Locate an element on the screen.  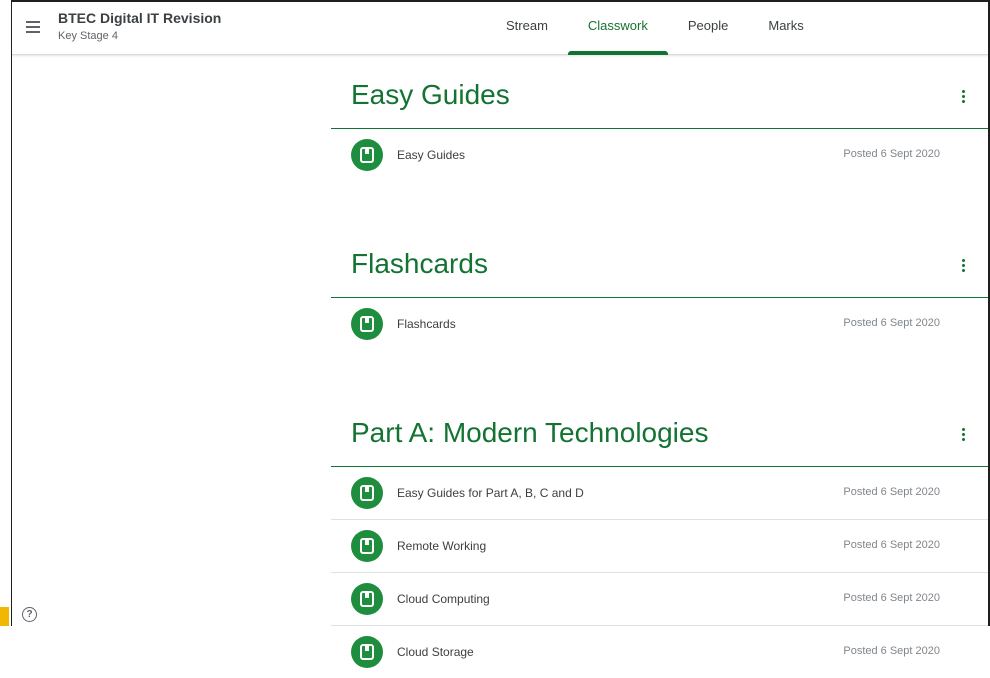
topic-title: Flashcards is located at coordinates (419, 263).